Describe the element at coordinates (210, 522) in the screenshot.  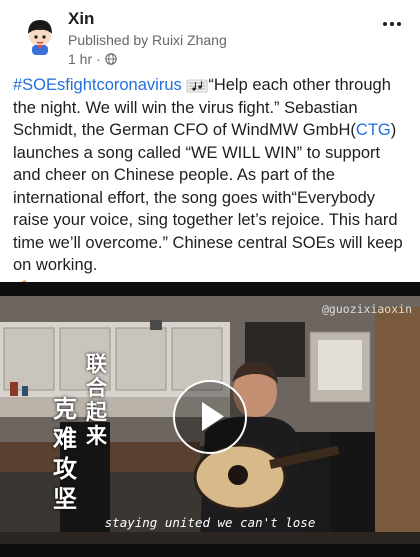
I see `video-subtitle: staying united we can't lose` at that location.